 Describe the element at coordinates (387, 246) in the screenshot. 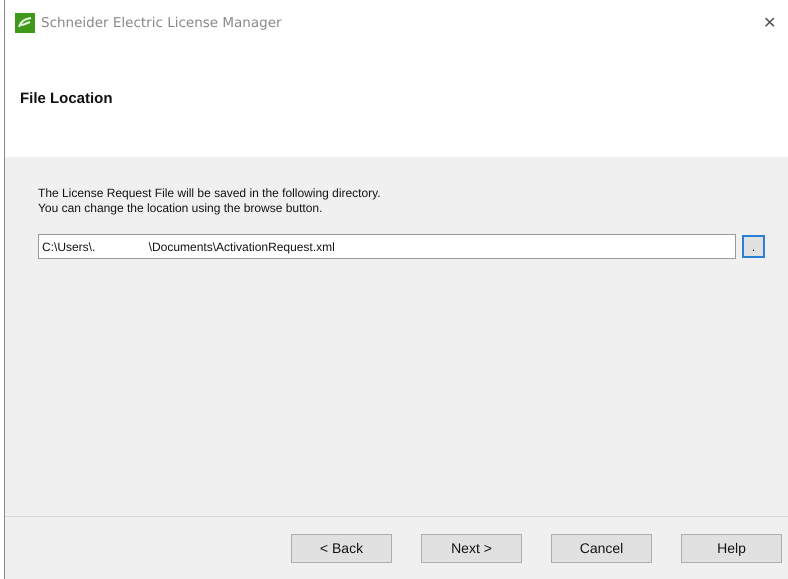

I see `path-field: C:\Users\. \Documents\ActivationRequest.xml` at that location.